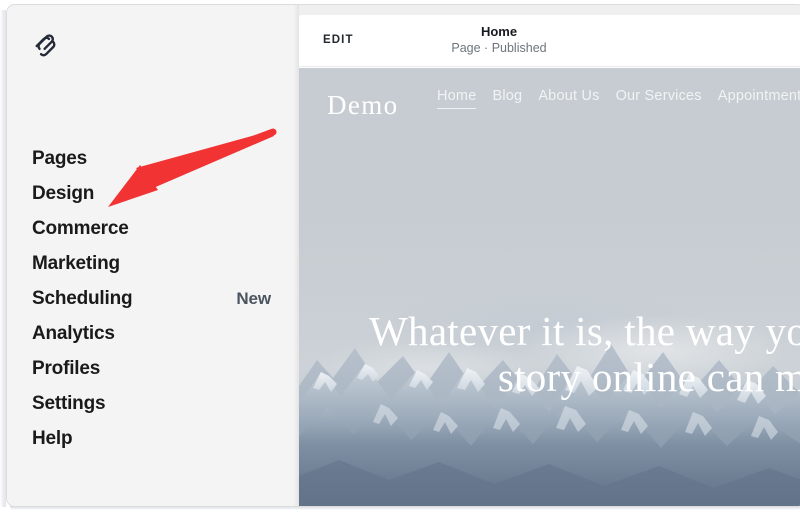  Describe the element at coordinates (150, 333) in the screenshot. I see `sidebar-item-analytics: Analytics` at that location.